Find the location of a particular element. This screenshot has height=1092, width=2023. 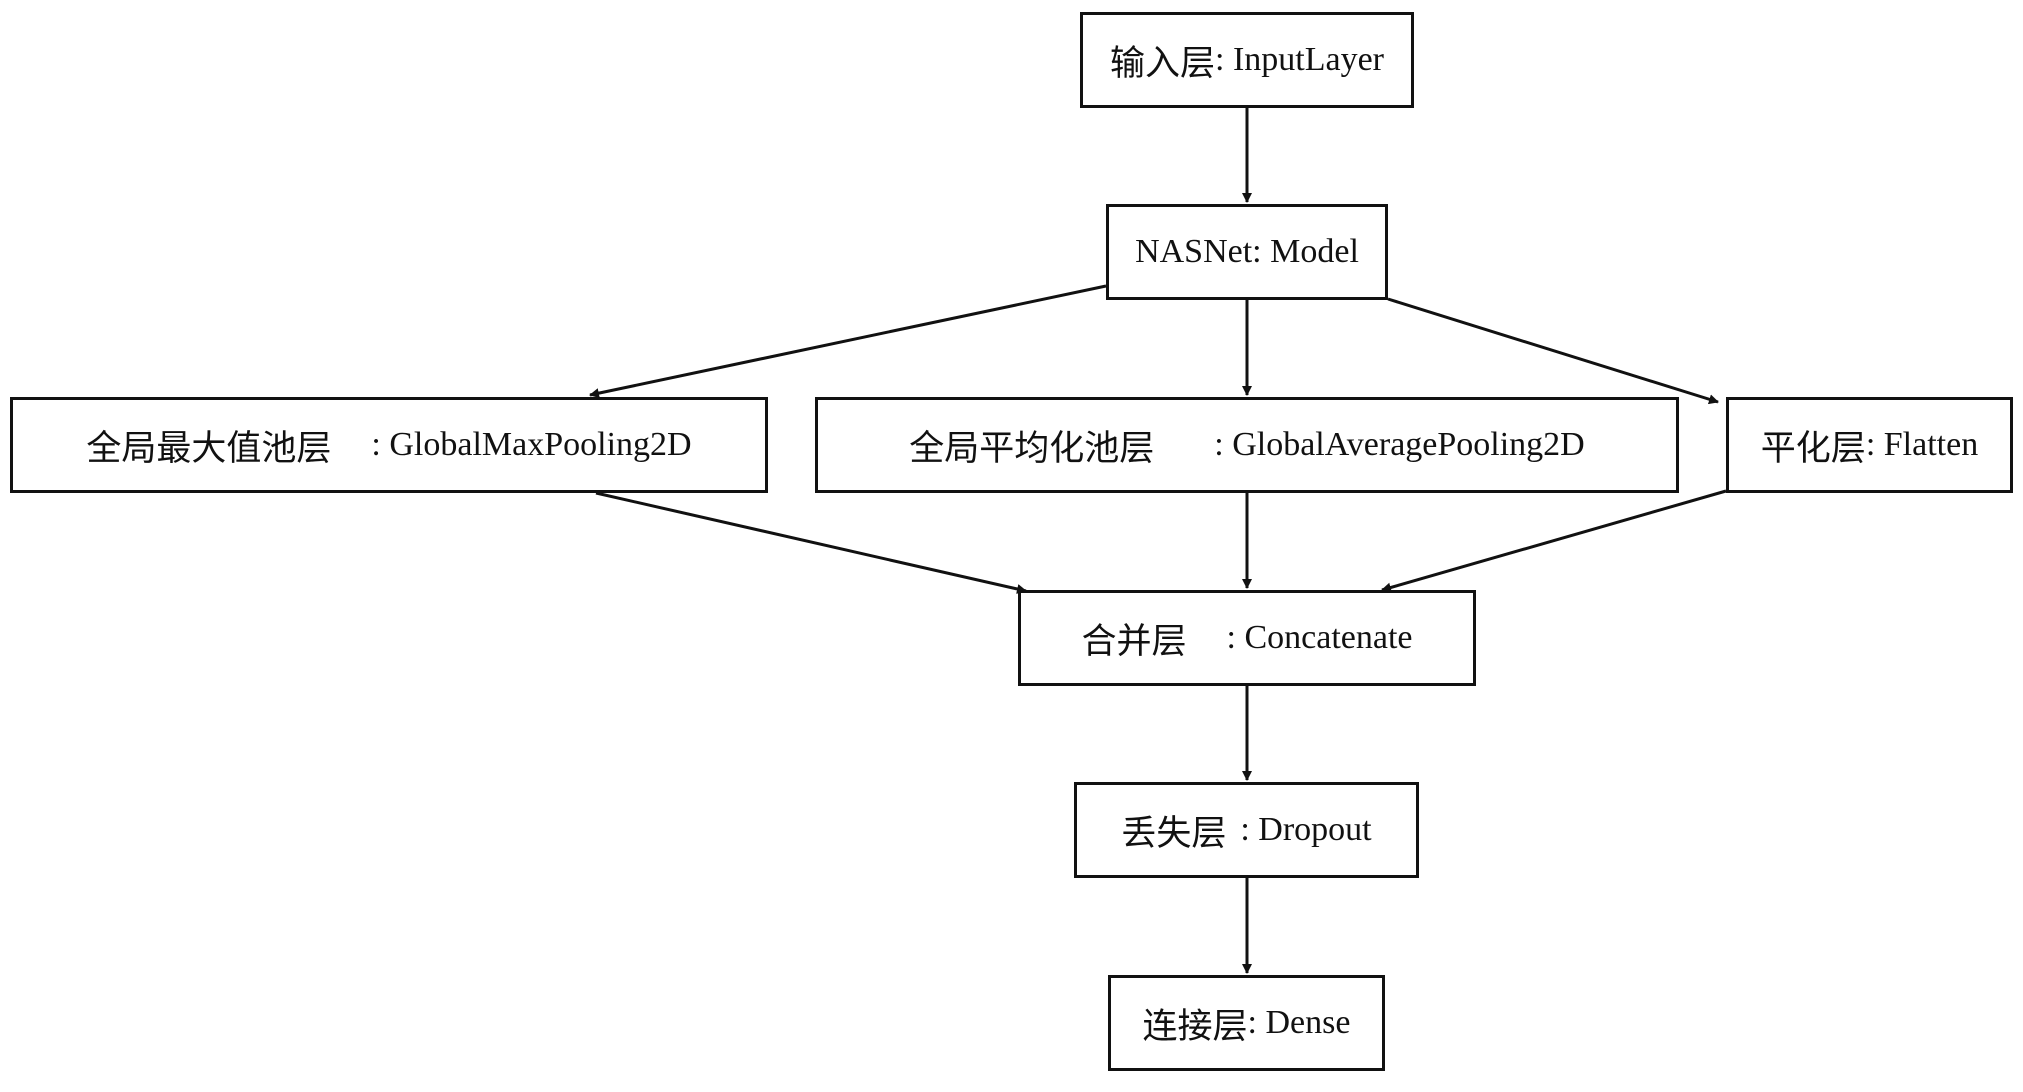

edge-flat-to-concat is located at coordinates (1554, 541).